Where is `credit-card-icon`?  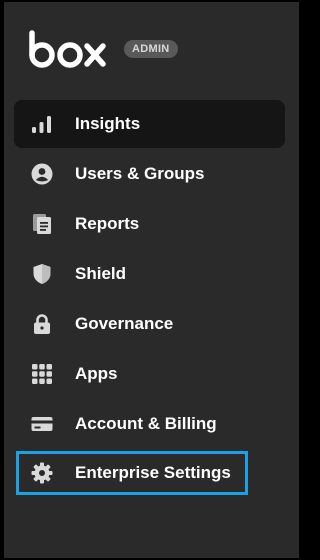
credit-card-icon is located at coordinates (42, 424).